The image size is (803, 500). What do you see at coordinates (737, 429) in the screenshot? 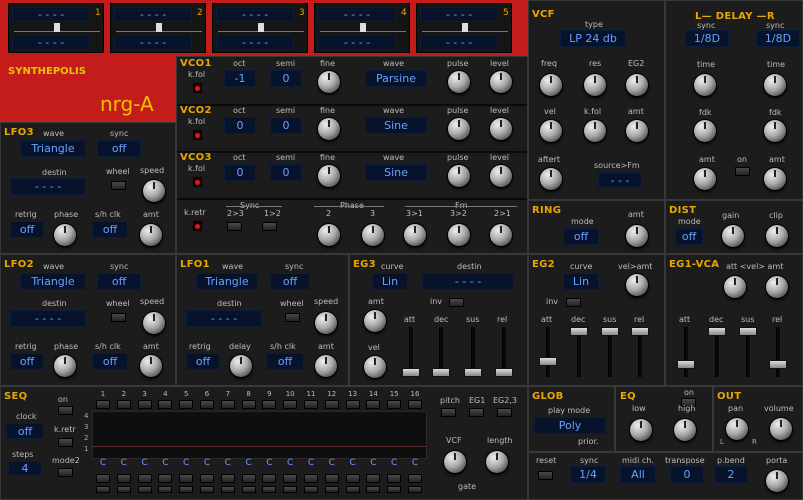
I see `out-pan-knob` at bounding box center [737, 429].